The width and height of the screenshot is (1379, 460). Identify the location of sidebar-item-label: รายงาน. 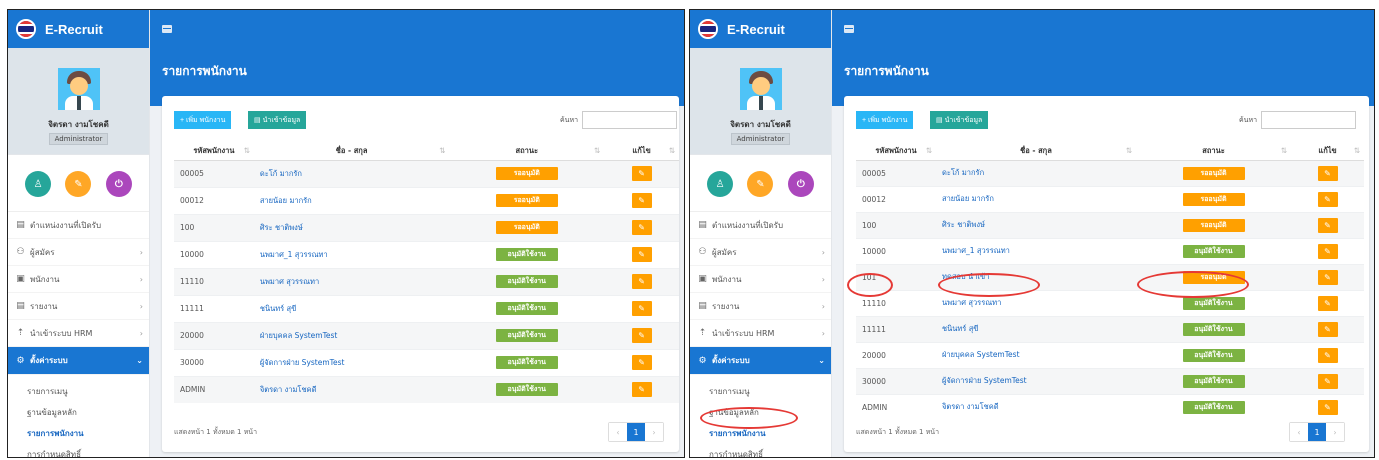
(44, 306).